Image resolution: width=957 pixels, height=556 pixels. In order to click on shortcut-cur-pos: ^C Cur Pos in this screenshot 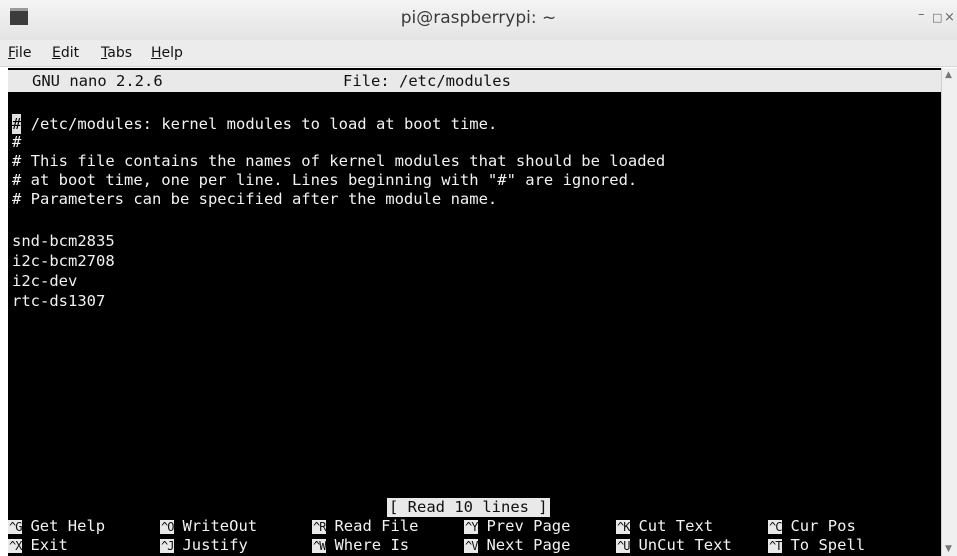, I will do `click(812, 526)`.